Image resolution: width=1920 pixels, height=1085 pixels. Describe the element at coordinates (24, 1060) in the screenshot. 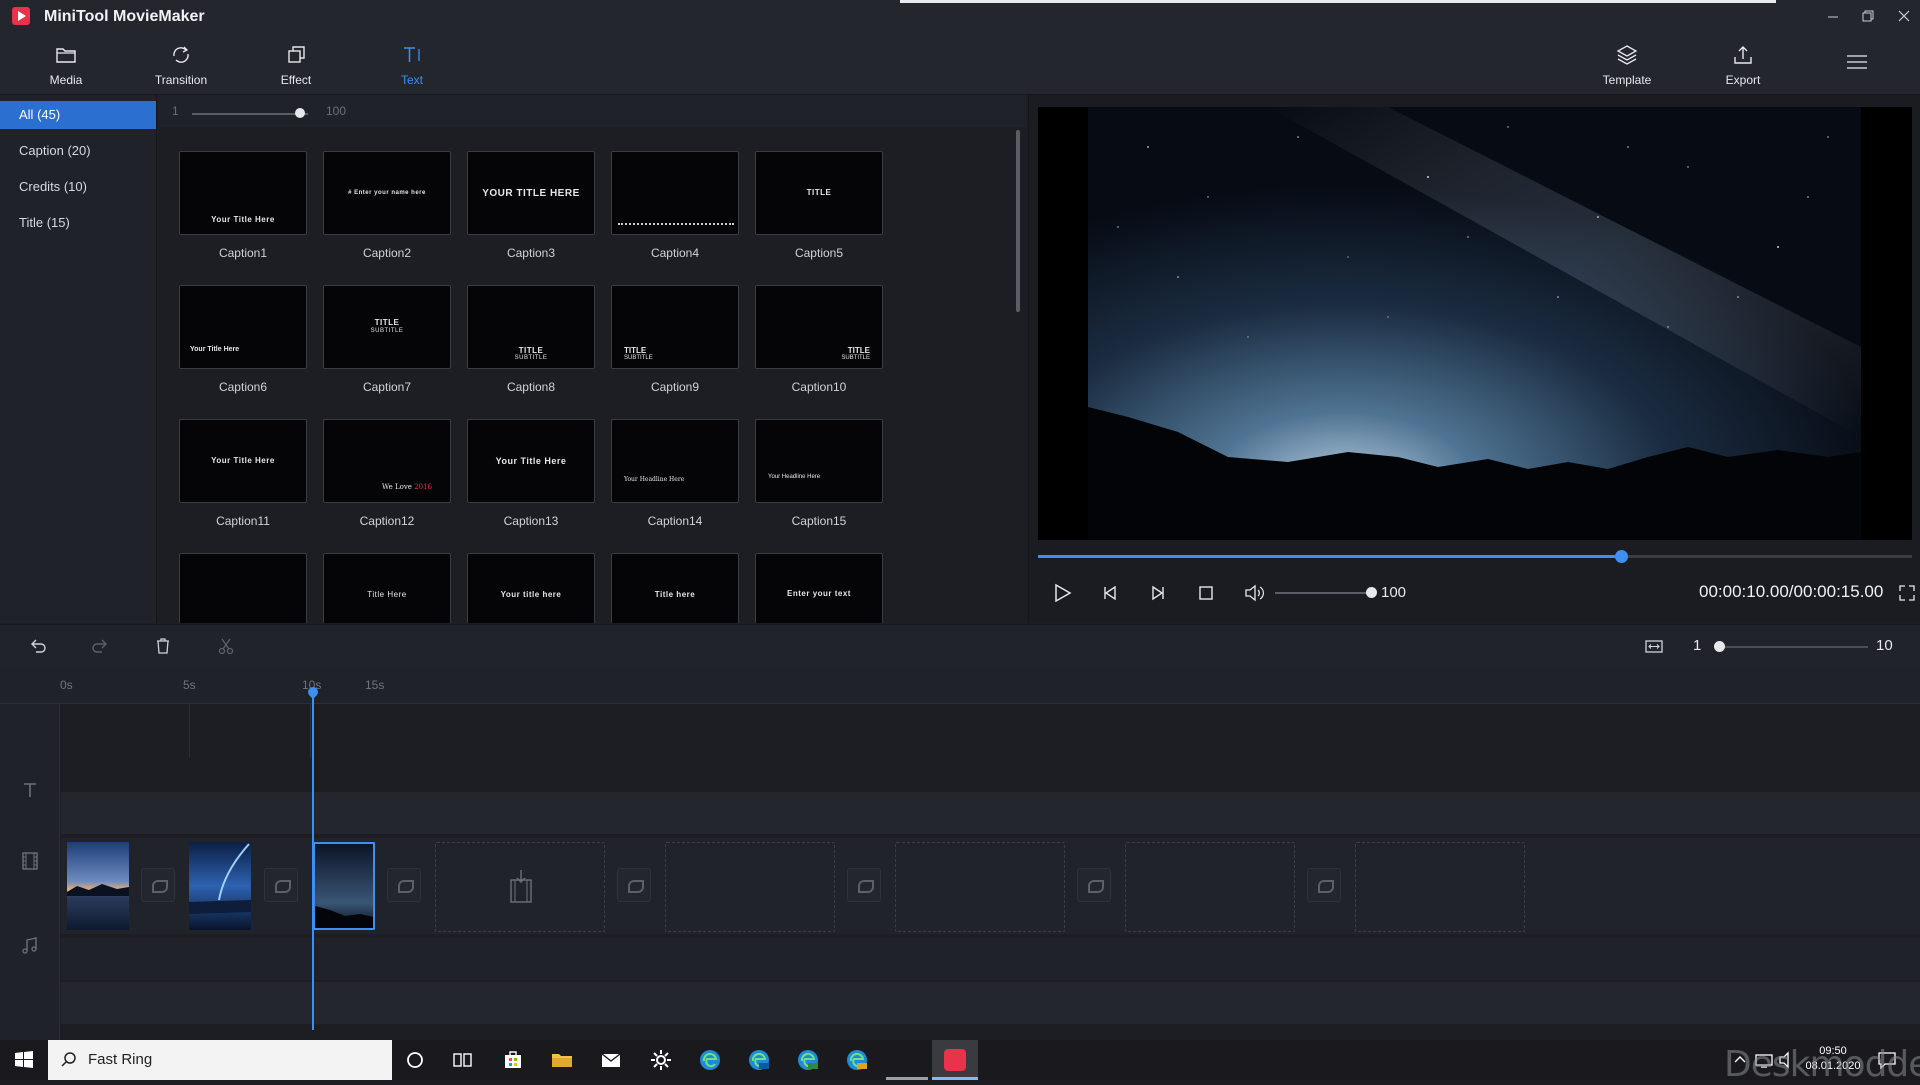

I see `windows-start-icon` at that location.